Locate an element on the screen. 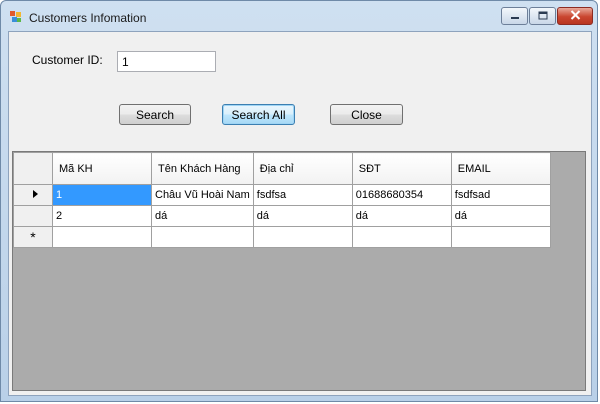  row-header-current is located at coordinates (33, 195).